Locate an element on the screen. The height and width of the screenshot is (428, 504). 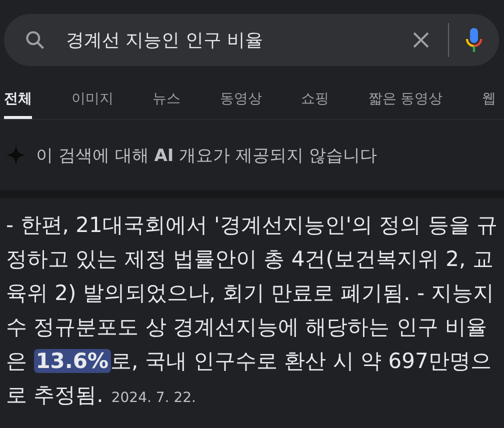
snippet-date: 2024. 7. 22. is located at coordinates (153, 398).